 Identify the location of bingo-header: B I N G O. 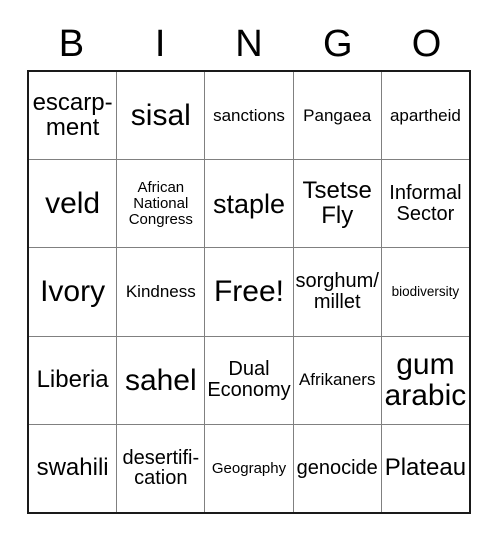
(249, 44).